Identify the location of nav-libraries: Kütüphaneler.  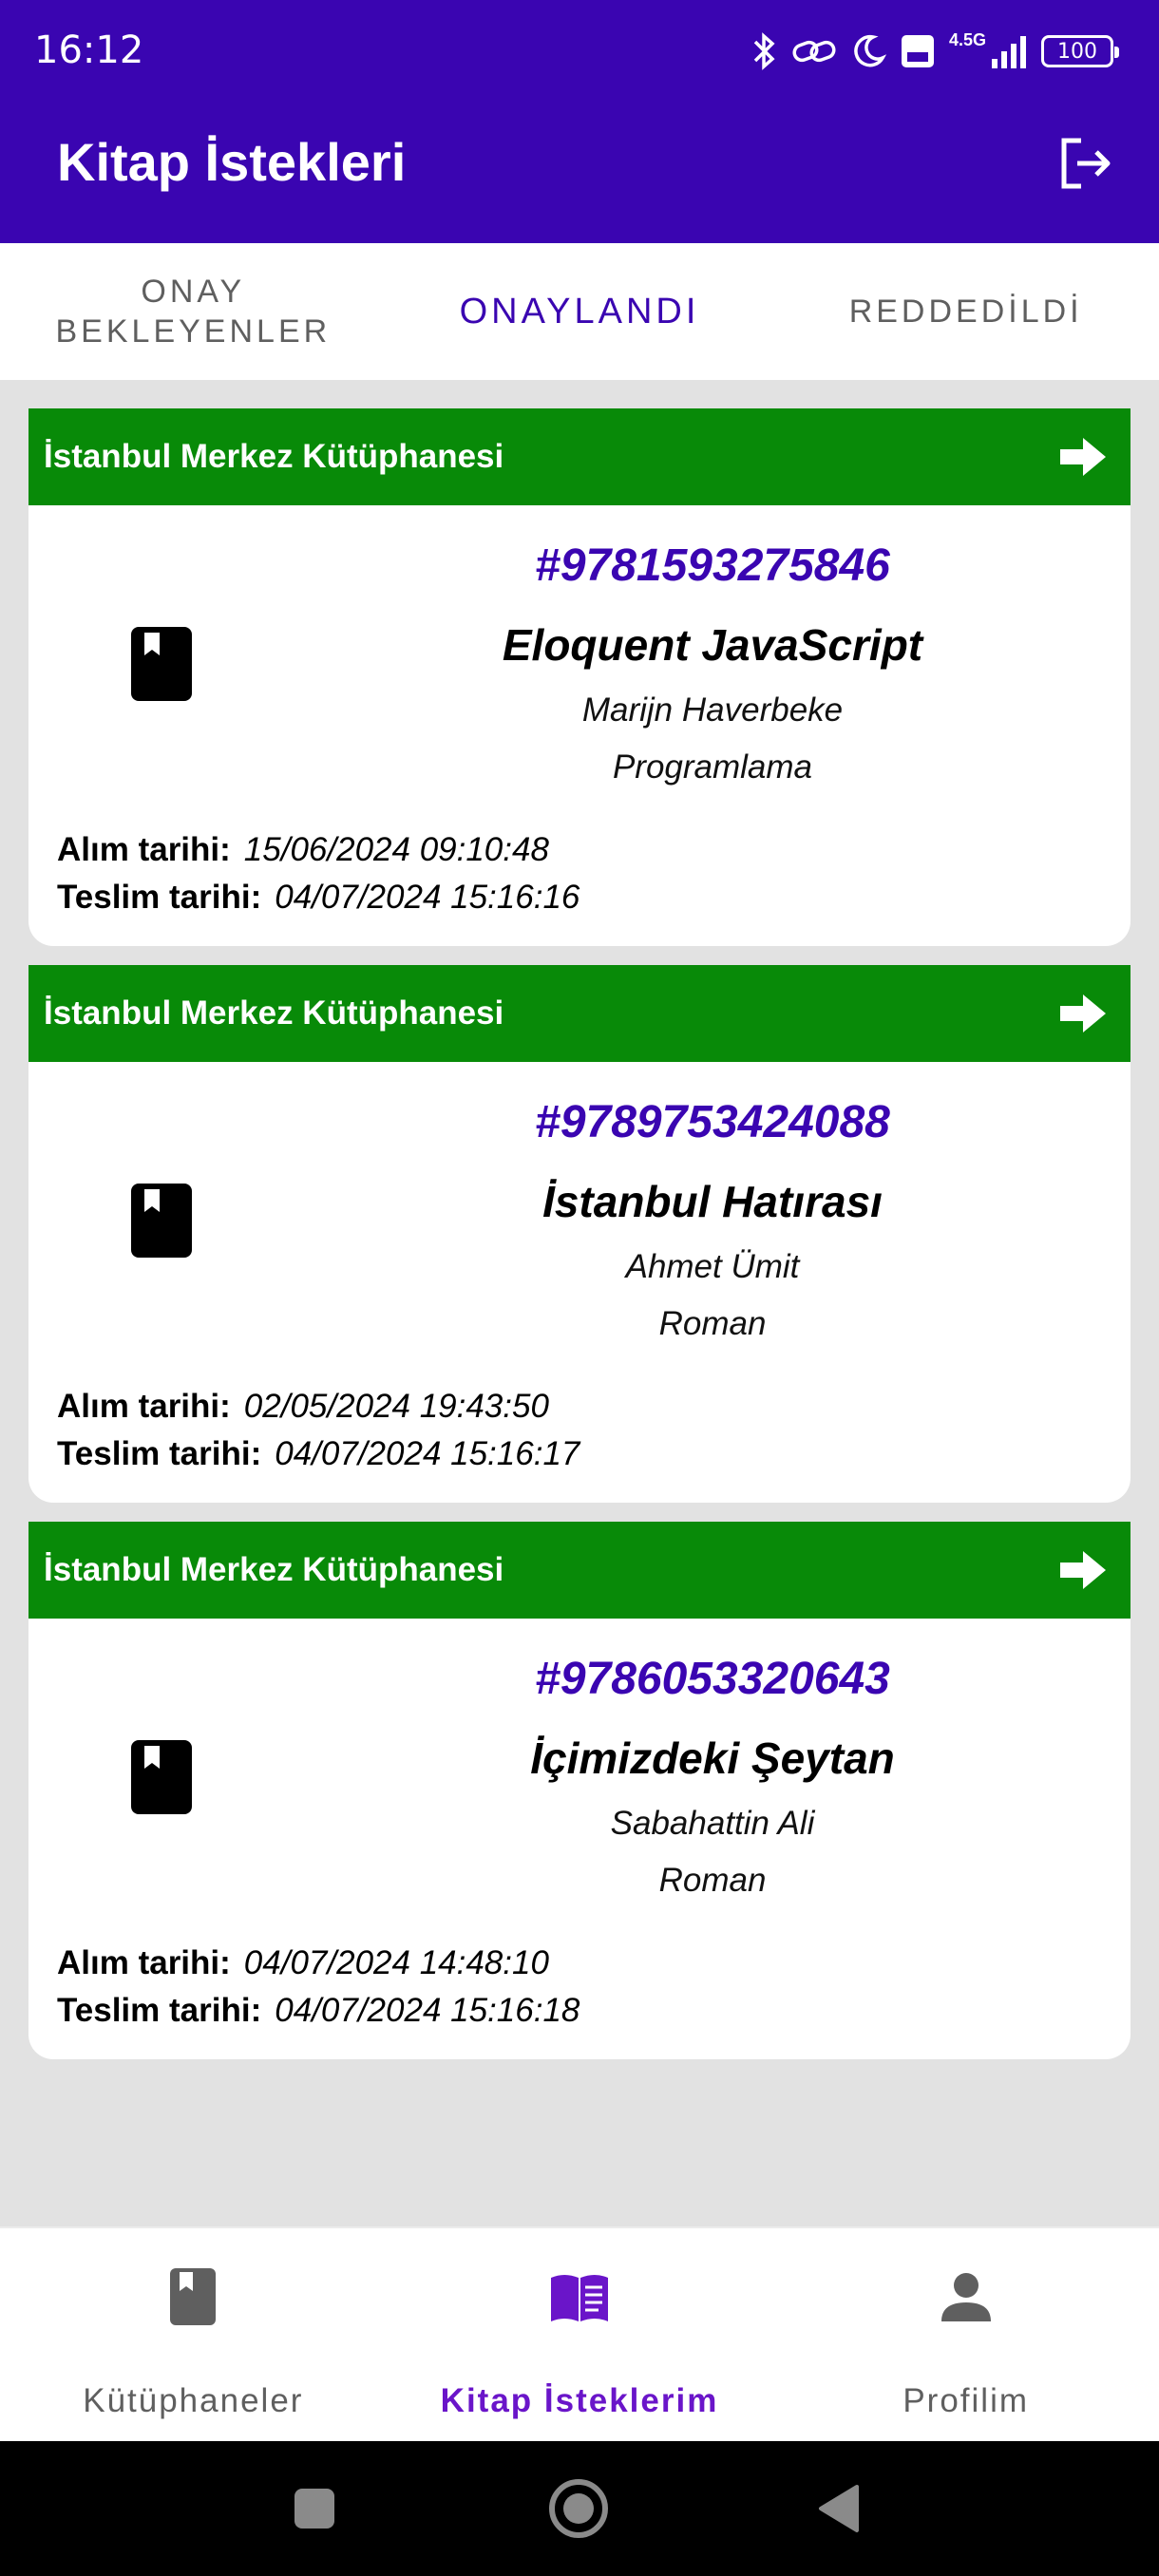
(193, 2334).